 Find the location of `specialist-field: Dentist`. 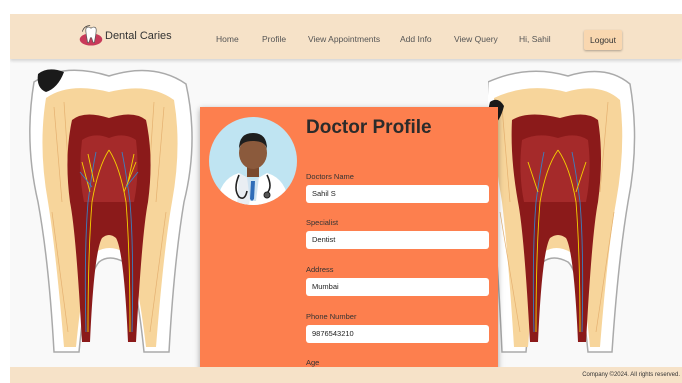

specialist-field: Dentist is located at coordinates (397, 240).